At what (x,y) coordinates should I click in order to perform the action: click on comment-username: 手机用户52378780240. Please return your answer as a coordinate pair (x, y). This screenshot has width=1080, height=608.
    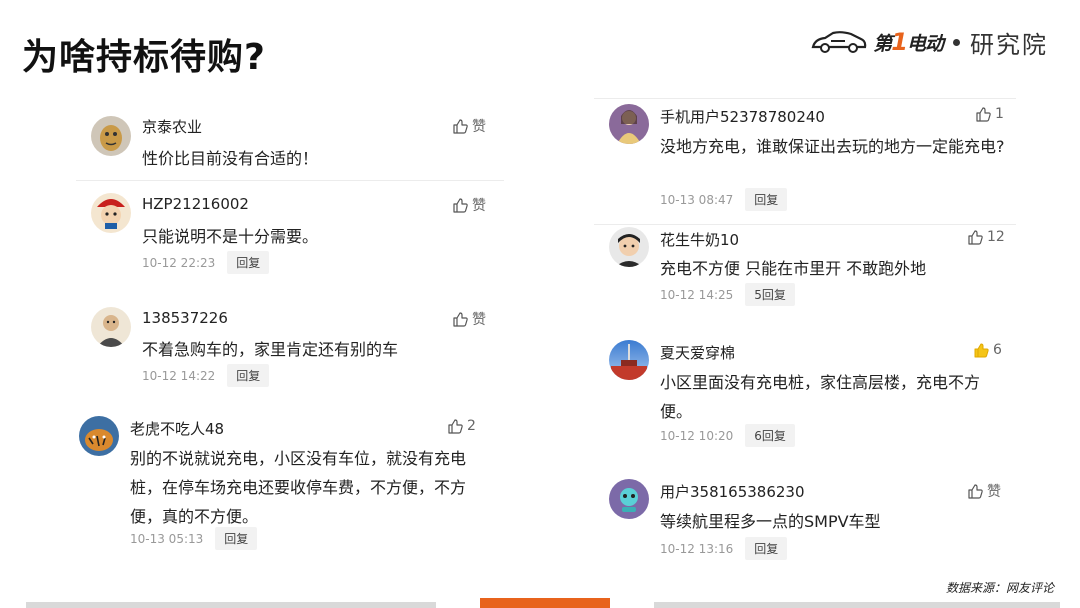
    Looking at the image, I should click on (742, 116).